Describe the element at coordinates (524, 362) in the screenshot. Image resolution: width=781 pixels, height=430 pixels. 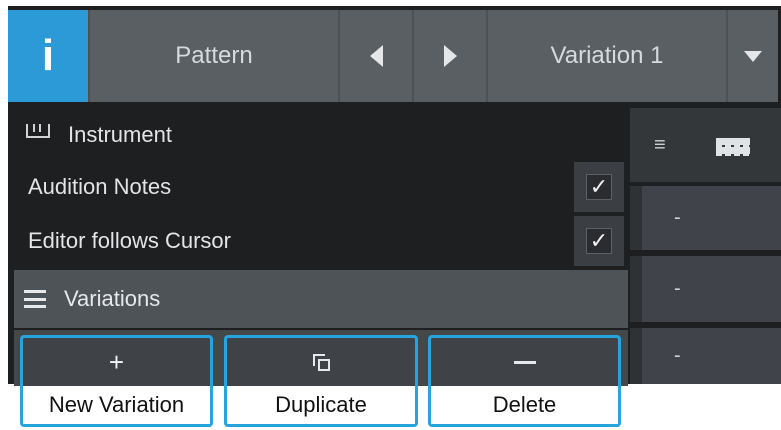
I see `minus-icon` at that location.